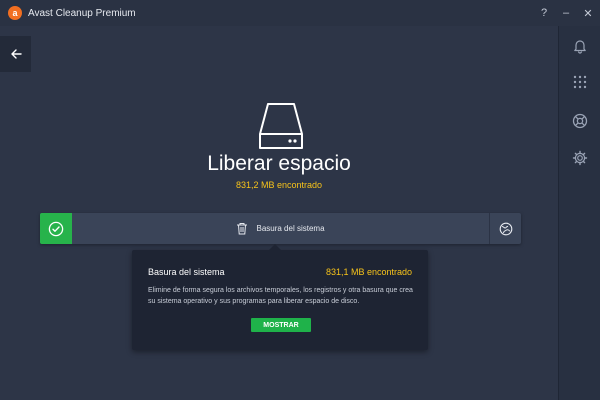 Image resolution: width=600 pixels, height=400 pixels. I want to click on close-button: ✕, so click(588, 13).